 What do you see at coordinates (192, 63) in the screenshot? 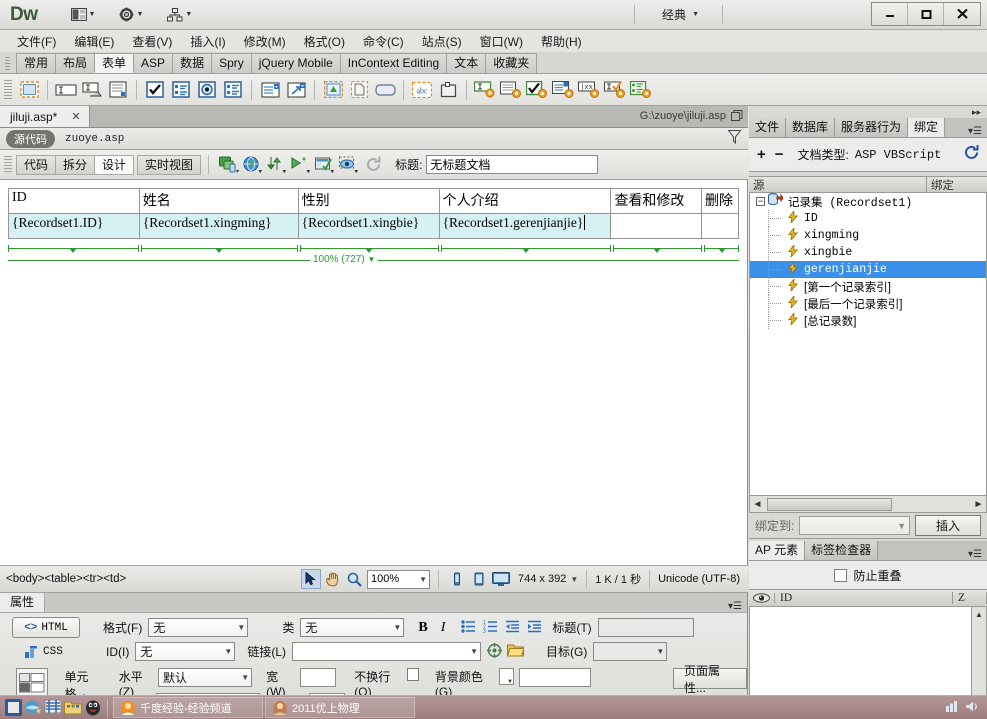
I see `insert-tab-data: 数据` at bounding box center [192, 63].